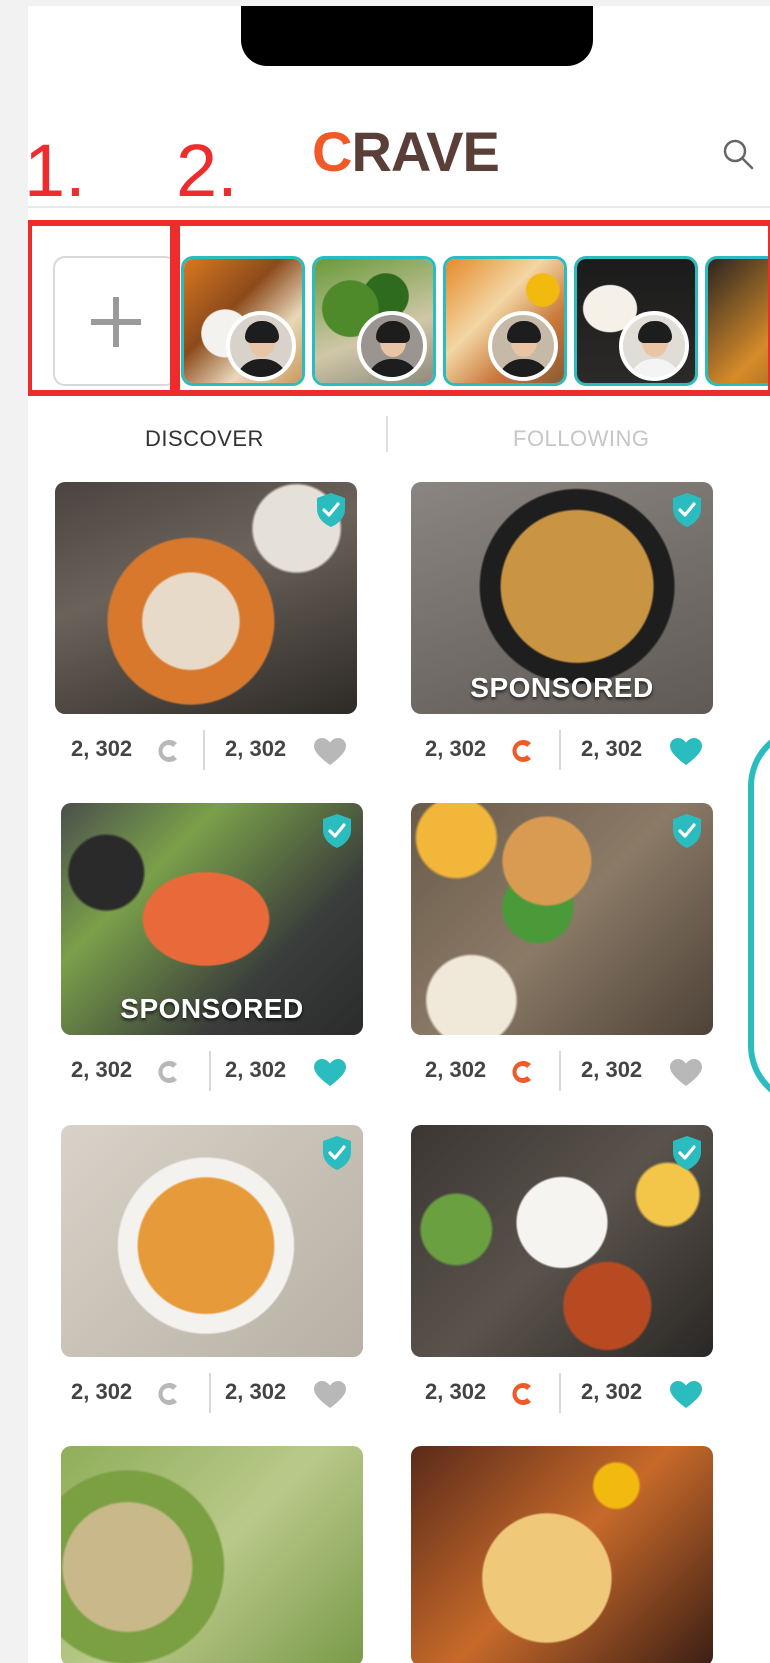 Image resolution: width=770 pixels, height=1663 pixels. Describe the element at coordinates (581, 439) in the screenshot. I see `tab-following: FOLLOWING` at that location.